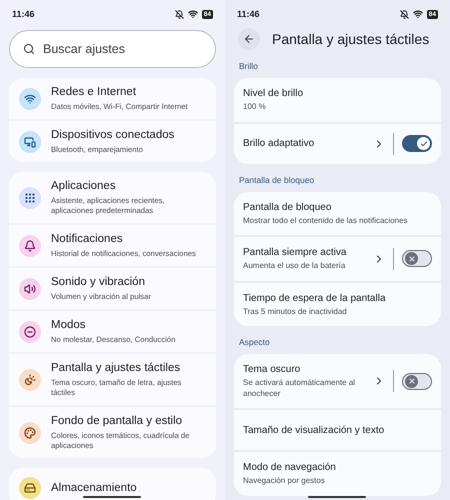 The height and width of the screenshot is (500, 450). I want to click on item-title: Brillo adaptativo, so click(279, 143).